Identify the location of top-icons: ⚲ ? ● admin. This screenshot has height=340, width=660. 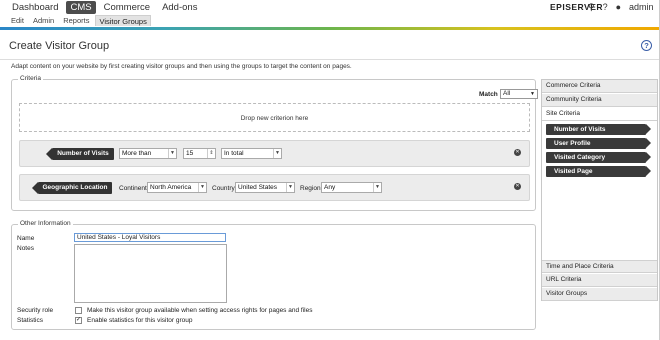
(624, 7).